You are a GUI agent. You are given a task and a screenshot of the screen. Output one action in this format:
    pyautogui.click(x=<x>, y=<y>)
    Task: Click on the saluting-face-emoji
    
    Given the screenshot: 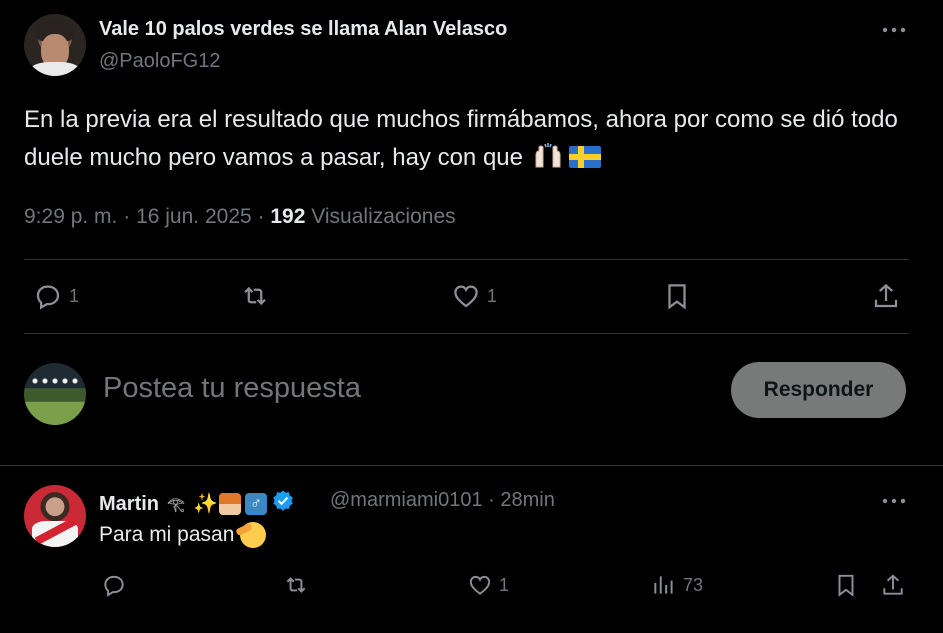 What is the action you would take?
    pyautogui.click(x=253, y=535)
    